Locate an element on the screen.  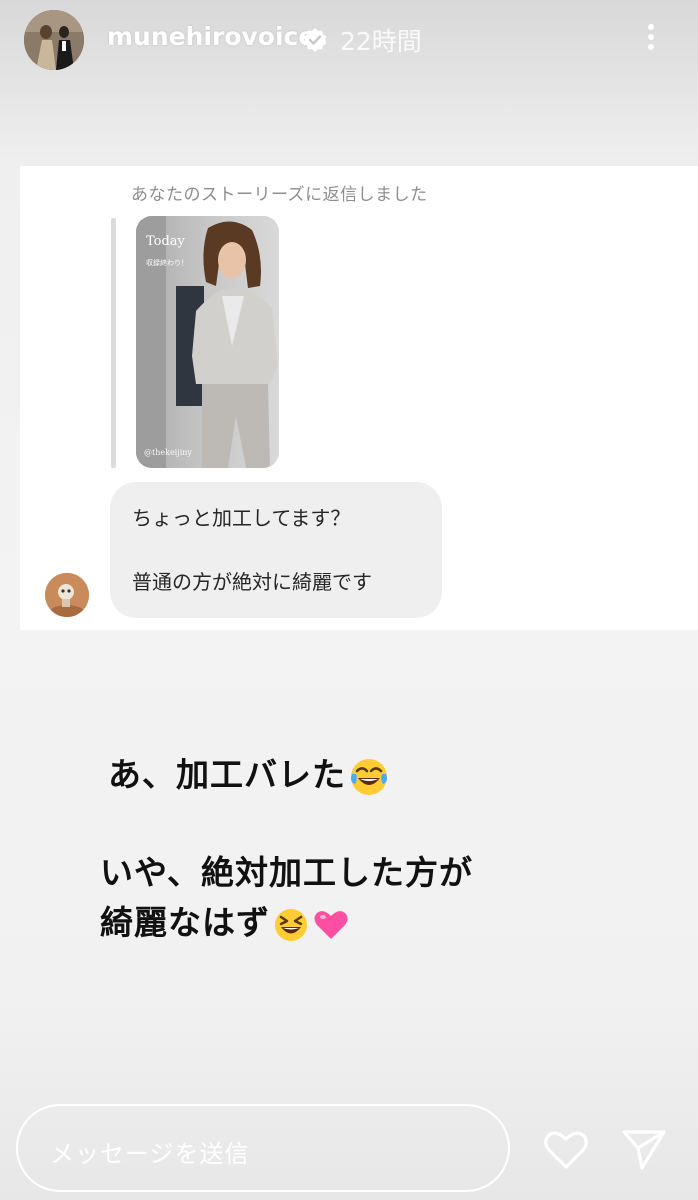
message-placeholder: メッセージを送信 is located at coordinates (150, 1154).